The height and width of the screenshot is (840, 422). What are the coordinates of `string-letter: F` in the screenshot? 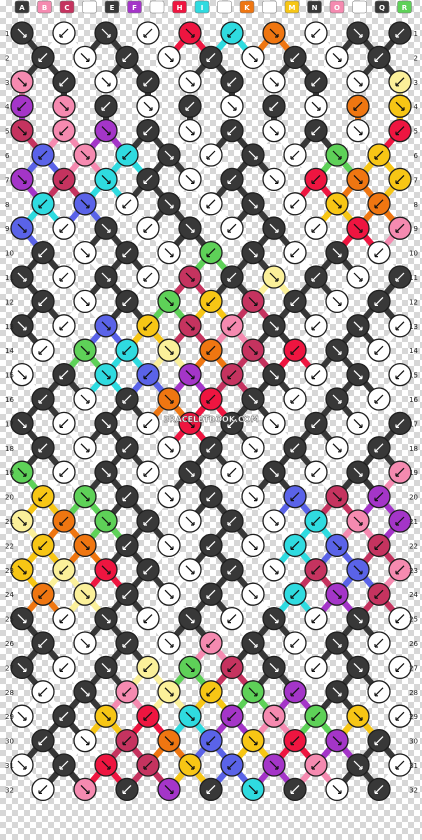 It's located at (134, 8).